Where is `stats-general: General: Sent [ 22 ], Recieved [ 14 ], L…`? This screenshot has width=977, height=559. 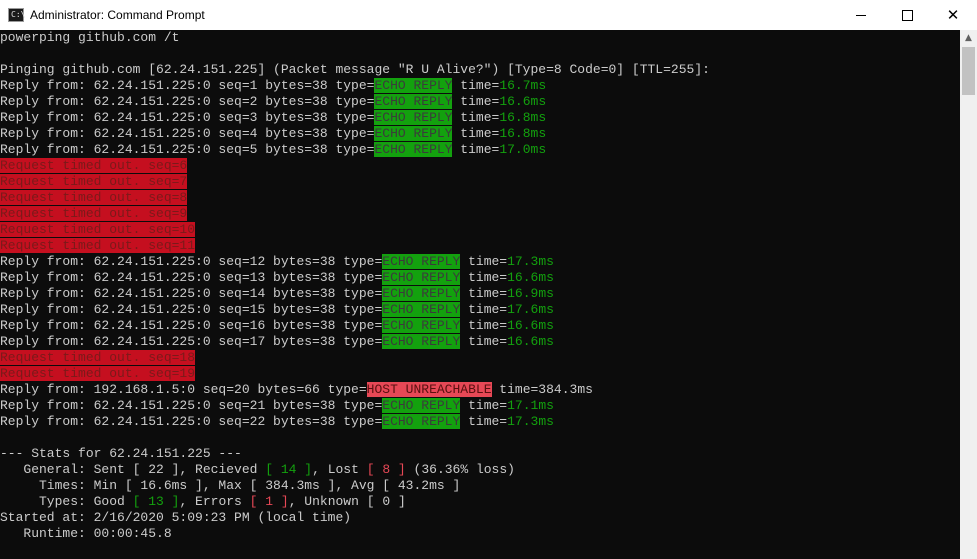 stats-general: General: Sent [ 22 ], Recieved [ 14 ], L… is located at coordinates (257, 469).